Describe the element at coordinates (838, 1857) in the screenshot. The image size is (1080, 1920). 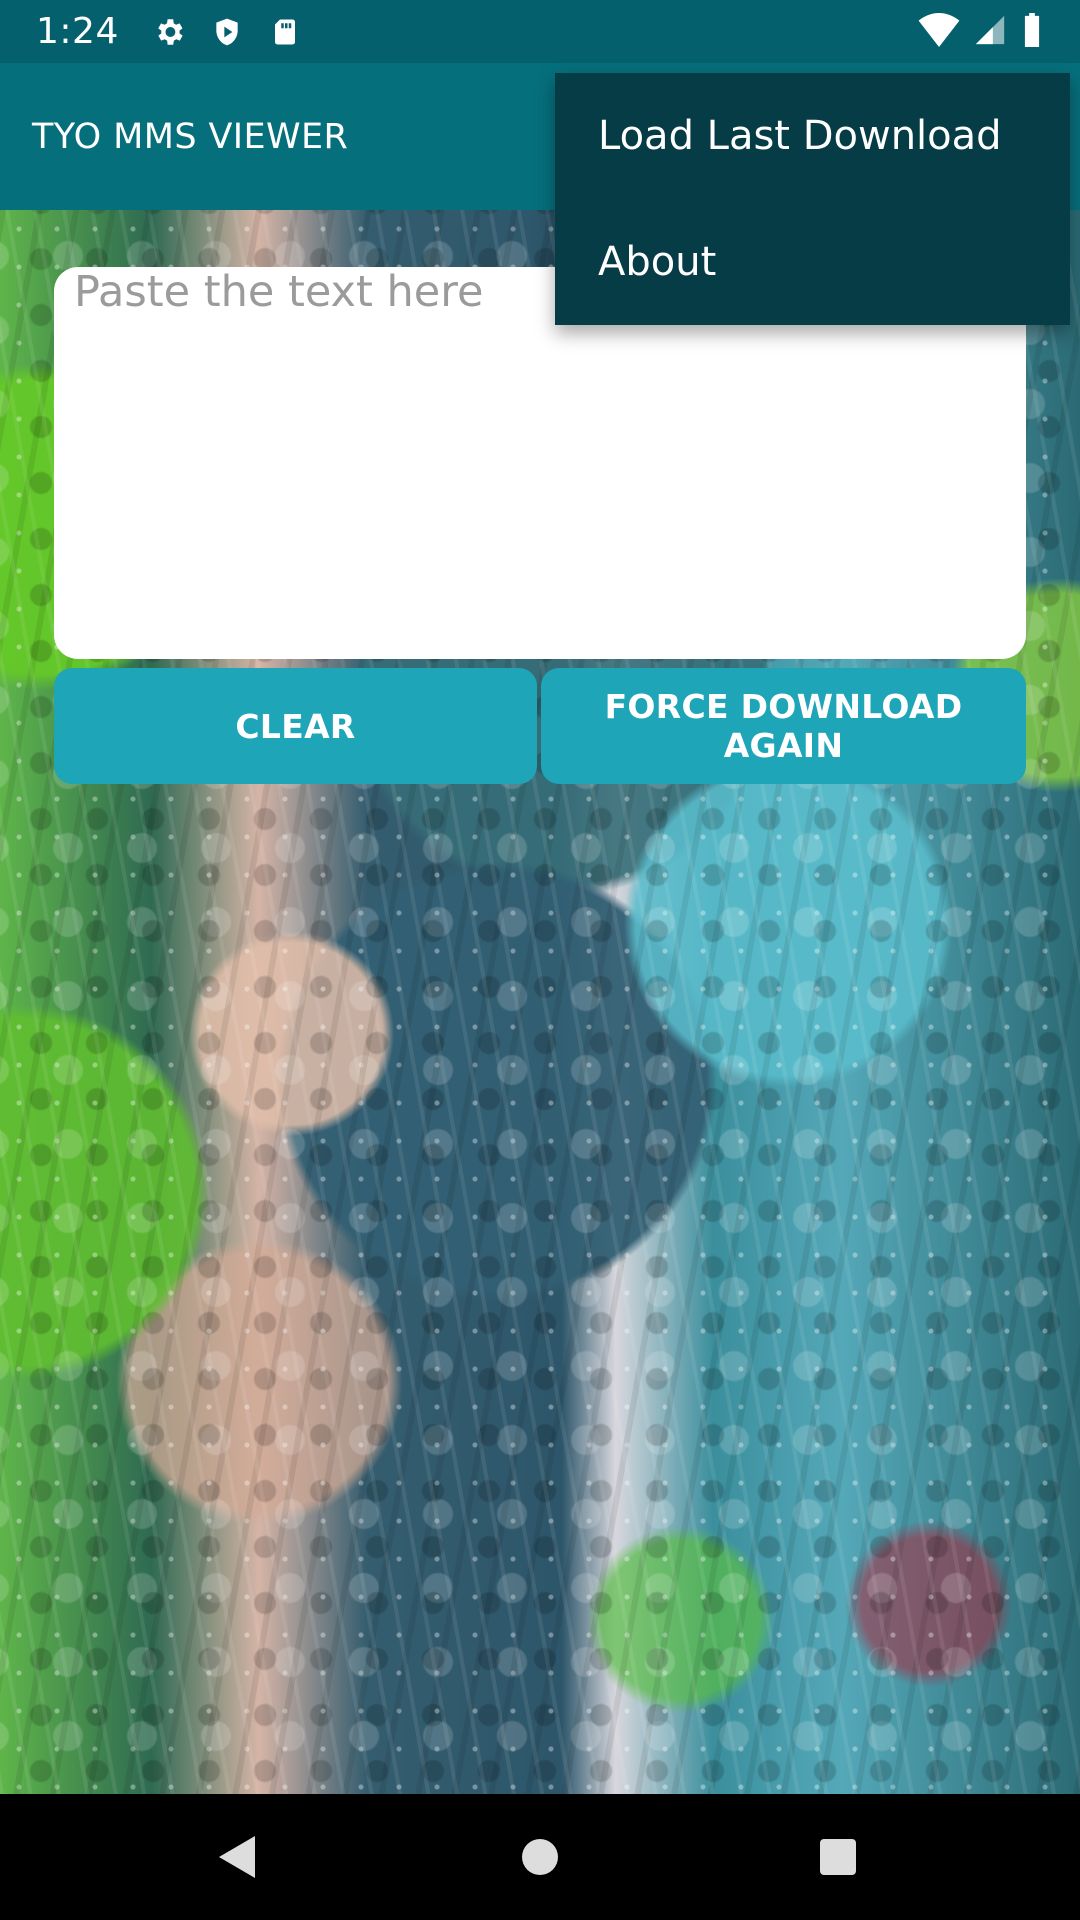
I see `recents-icon` at that location.